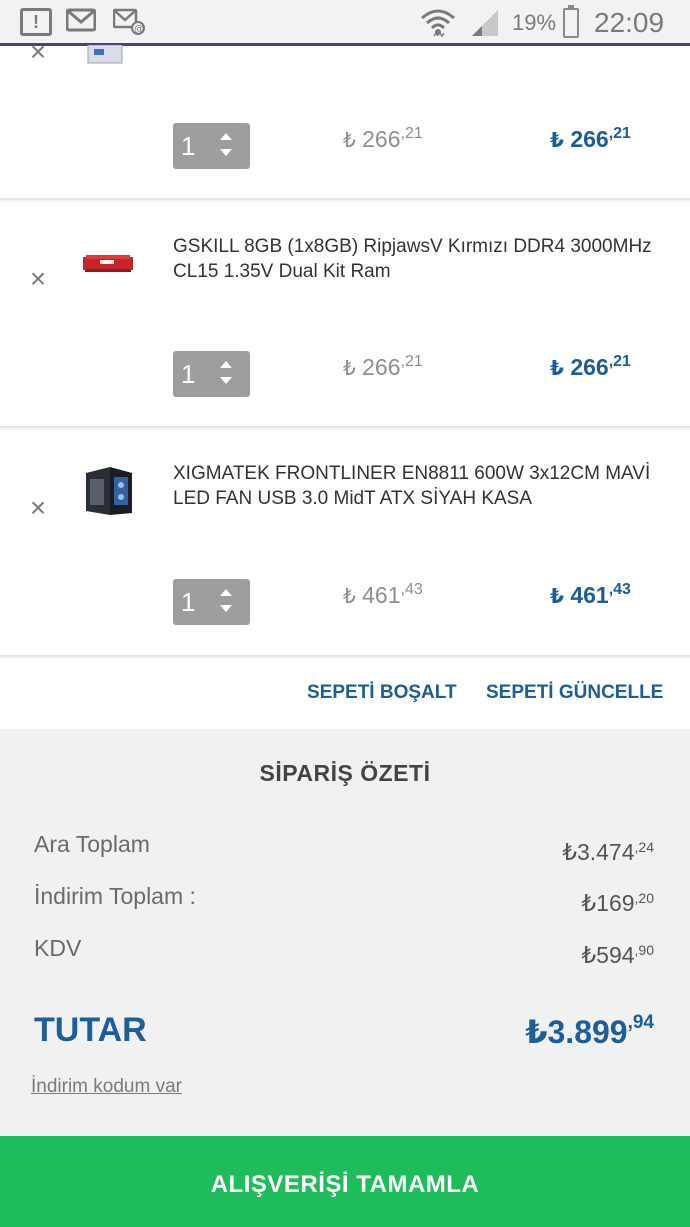 Image resolution: width=690 pixels, height=1227 pixels. Describe the element at coordinates (345, 23) in the screenshot. I see `status-bar: ! @ 19% 22:09` at that location.